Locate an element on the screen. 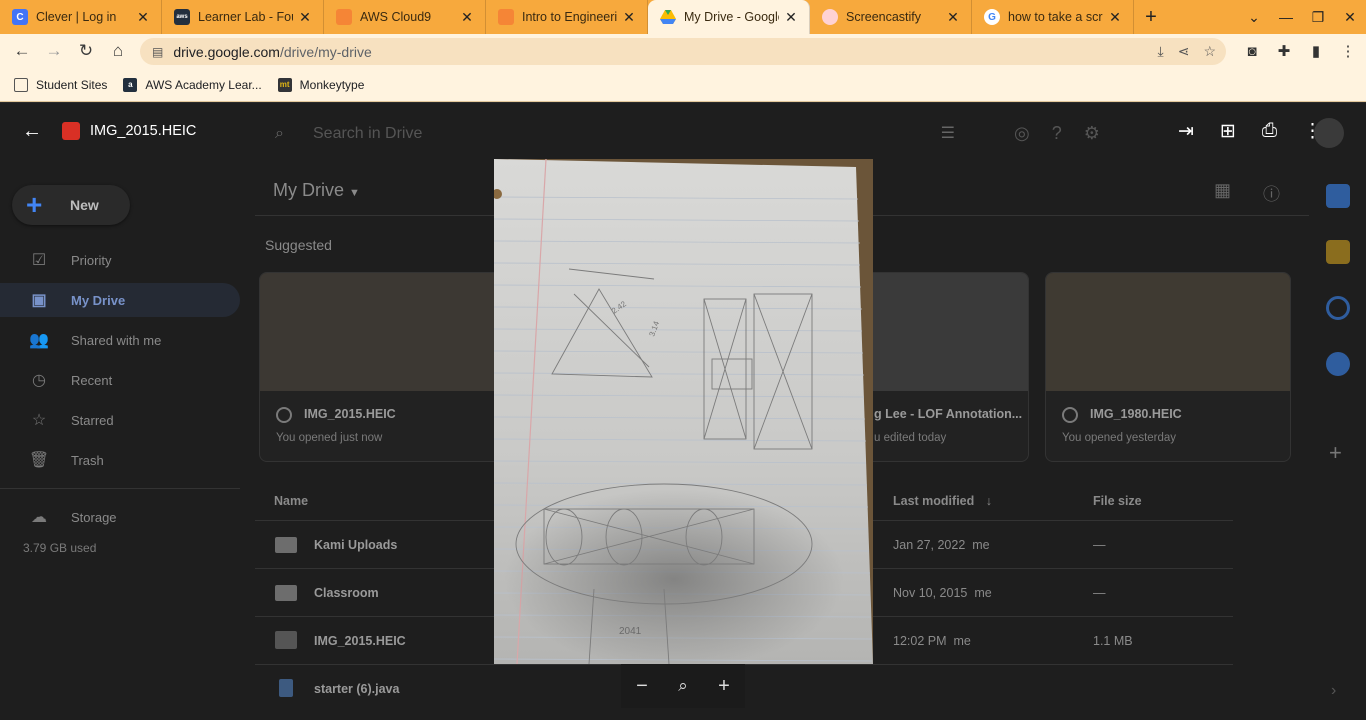 Image resolution: width=1366 pixels, height=720 pixels. tab-my-drive: My Drive - Google D ✕ is located at coordinates (729, 17).